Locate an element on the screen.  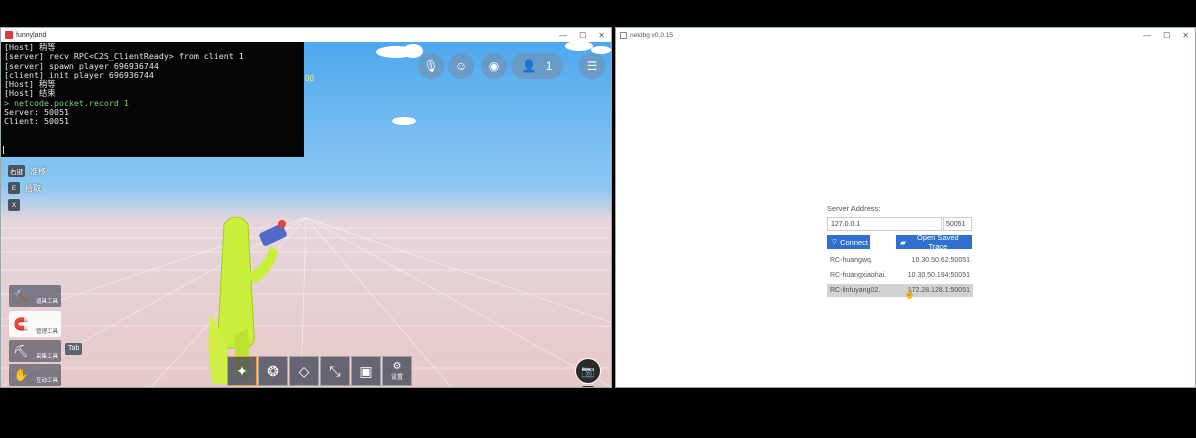
netdbg-window-title: netdbg v0.0.15 is located at coordinates (652, 35).